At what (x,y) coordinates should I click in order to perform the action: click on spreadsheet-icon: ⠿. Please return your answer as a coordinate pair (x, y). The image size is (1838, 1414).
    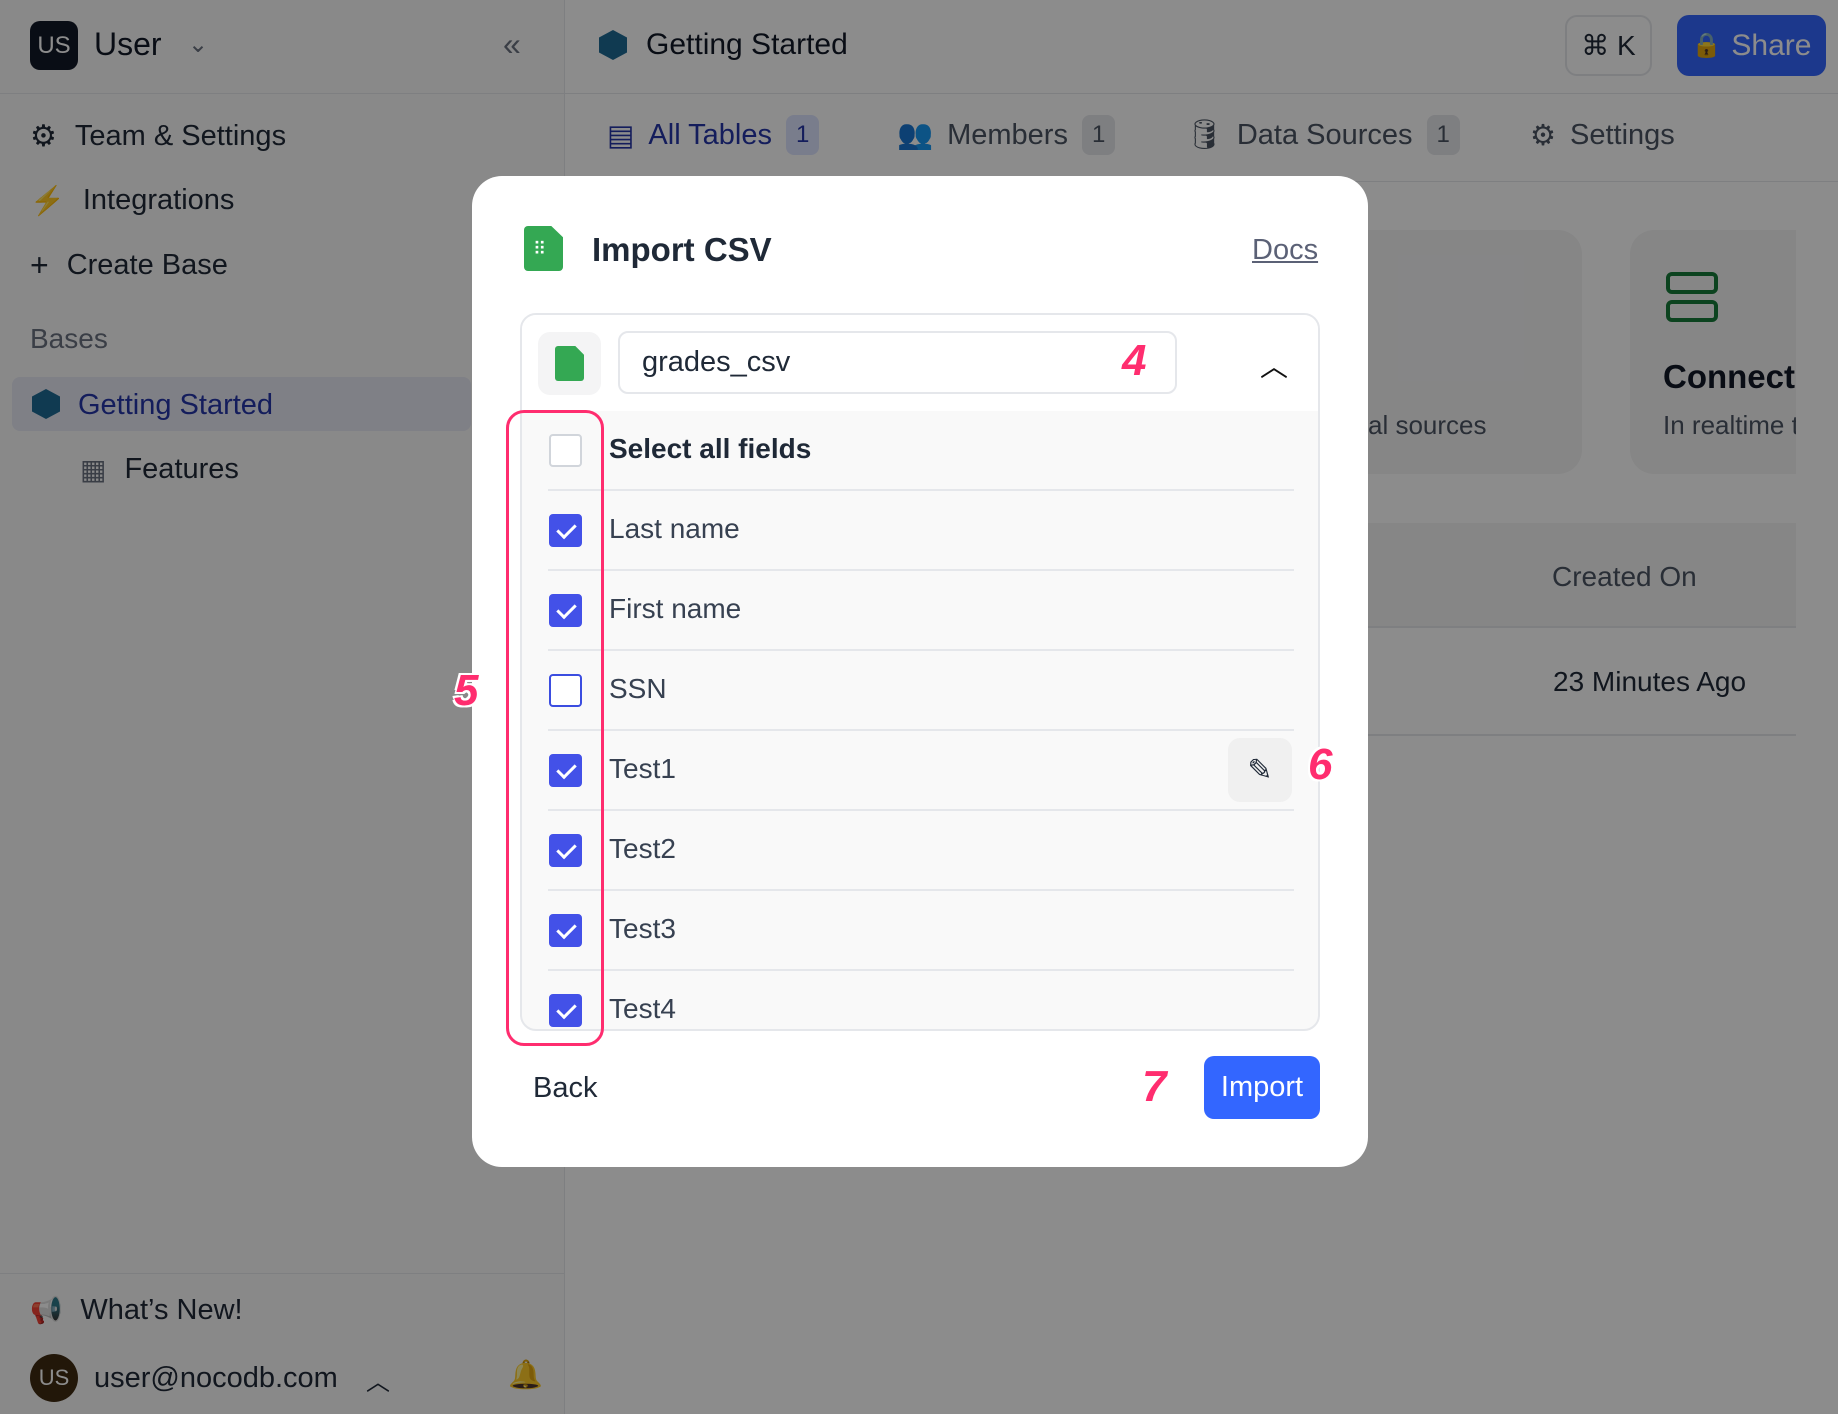
    Looking at the image, I should click on (543, 248).